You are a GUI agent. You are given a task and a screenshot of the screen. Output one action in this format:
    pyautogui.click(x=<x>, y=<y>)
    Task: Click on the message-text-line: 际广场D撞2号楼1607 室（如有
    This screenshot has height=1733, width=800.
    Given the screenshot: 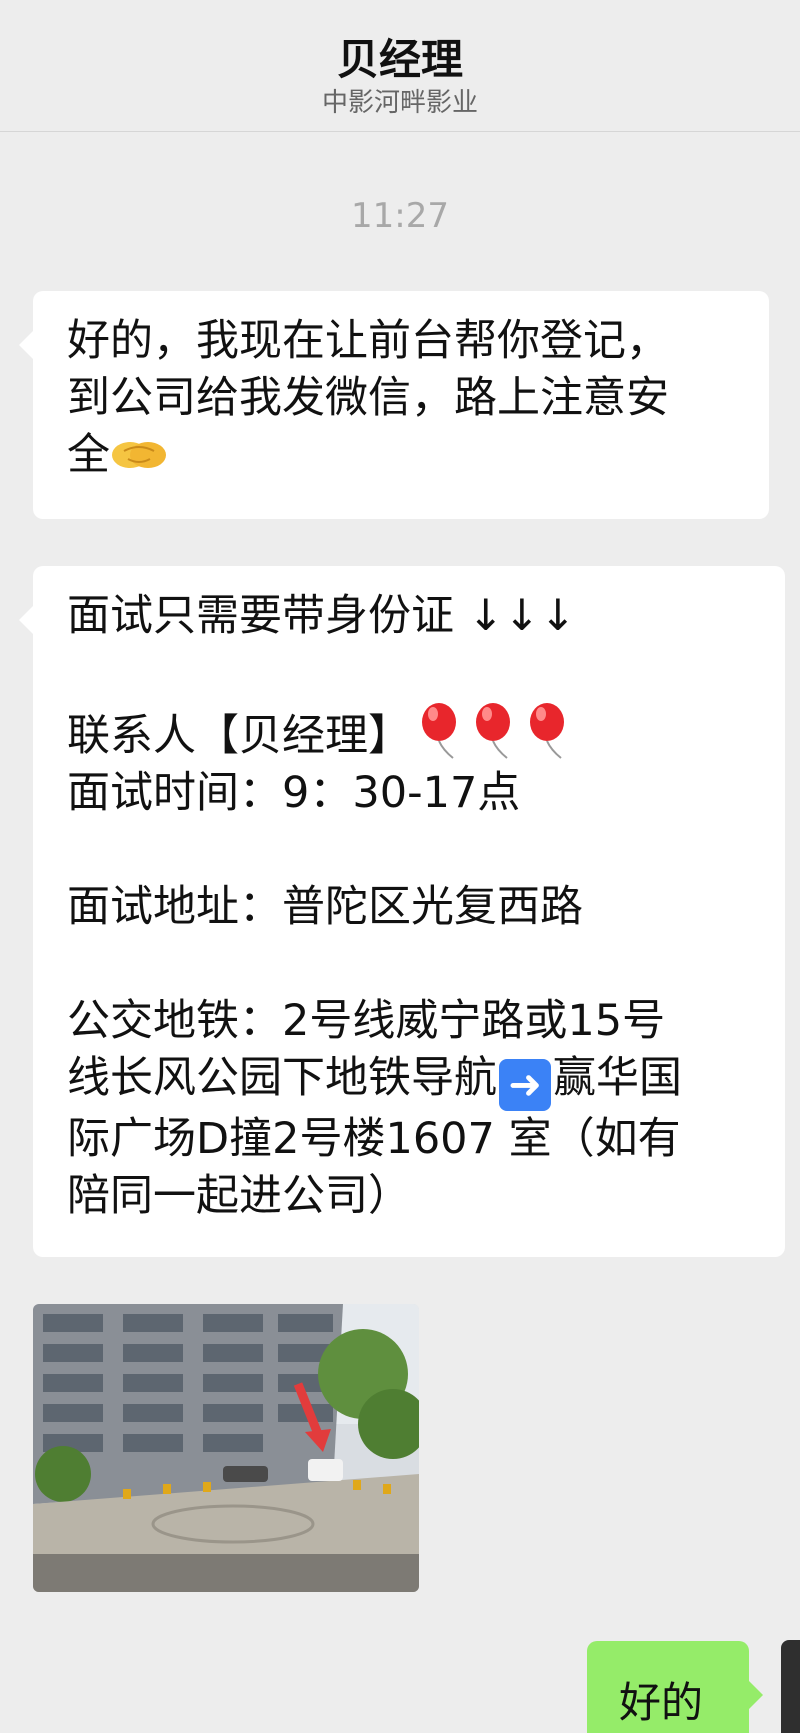 What is the action you would take?
    pyautogui.click(x=374, y=1139)
    